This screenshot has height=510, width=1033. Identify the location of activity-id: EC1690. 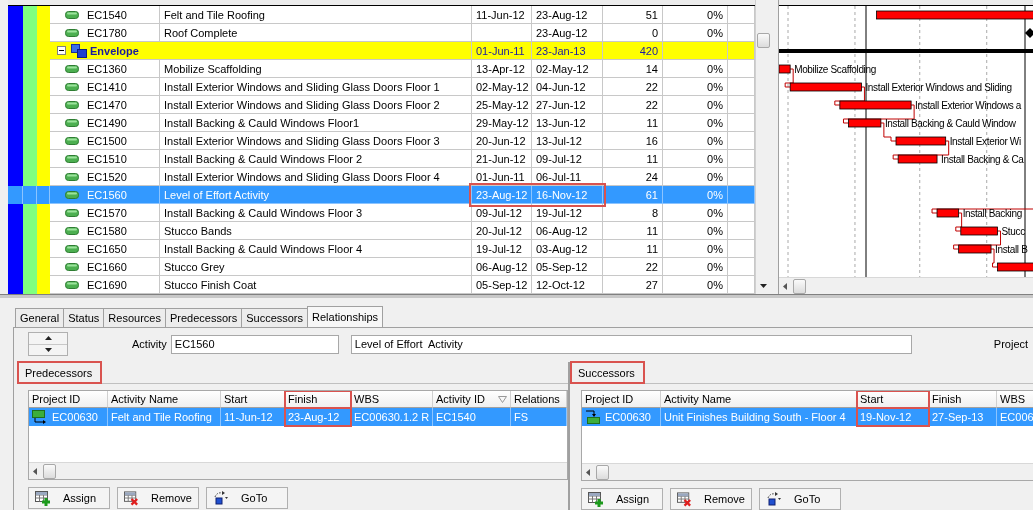
(107, 284).